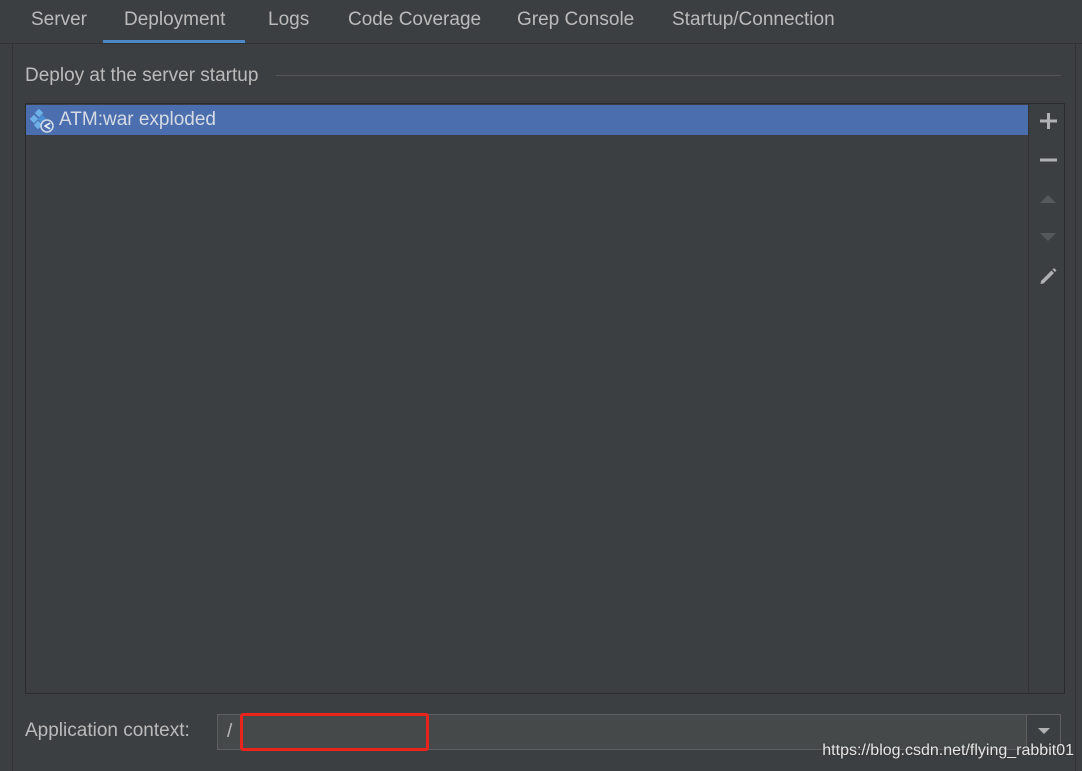  What do you see at coordinates (174, 22) in the screenshot?
I see `tab-deployment: Deployment` at bounding box center [174, 22].